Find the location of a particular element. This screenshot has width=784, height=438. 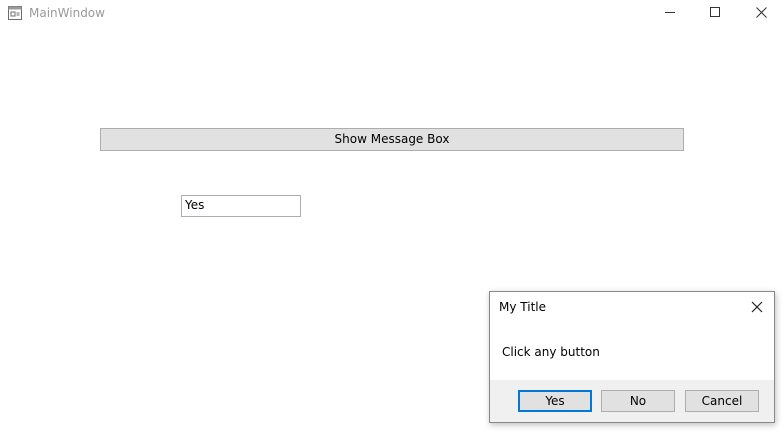

maximize-icon is located at coordinates (715, 12).